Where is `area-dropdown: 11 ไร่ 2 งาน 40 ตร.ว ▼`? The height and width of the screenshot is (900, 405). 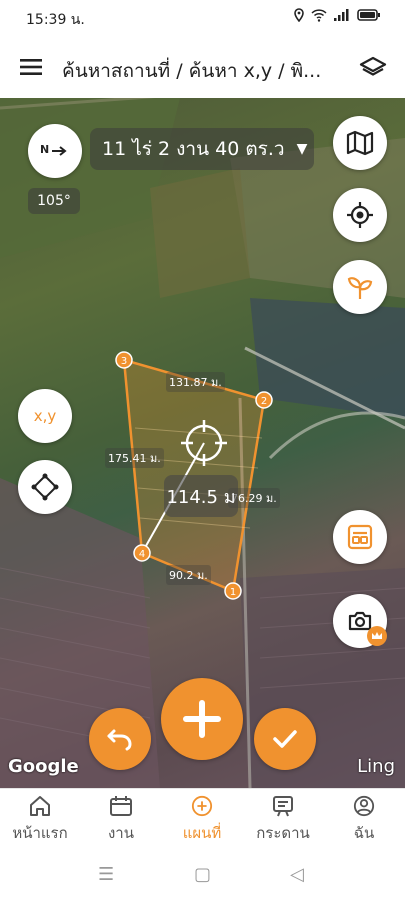 area-dropdown: 11 ไร่ 2 งาน 40 ตร.ว ▼ is located at coordinates (202, 149).